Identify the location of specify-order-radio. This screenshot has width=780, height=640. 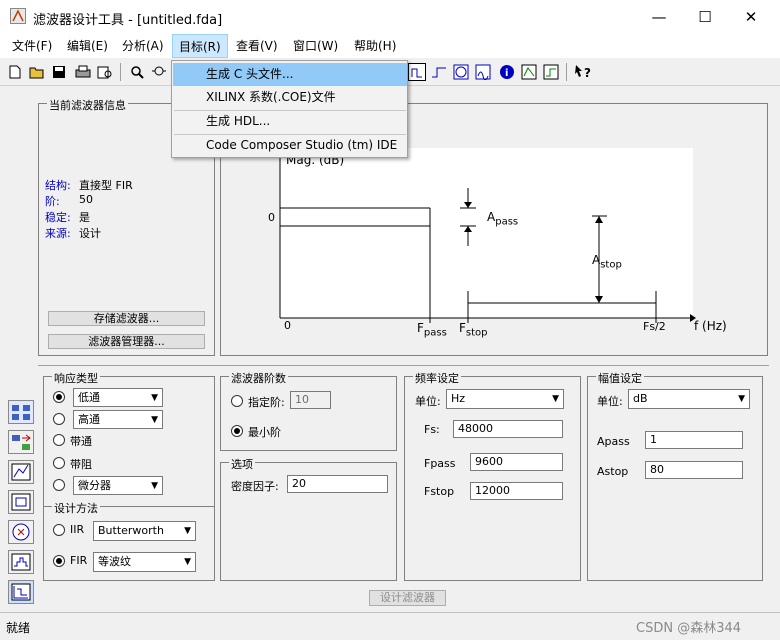
(237, 401).